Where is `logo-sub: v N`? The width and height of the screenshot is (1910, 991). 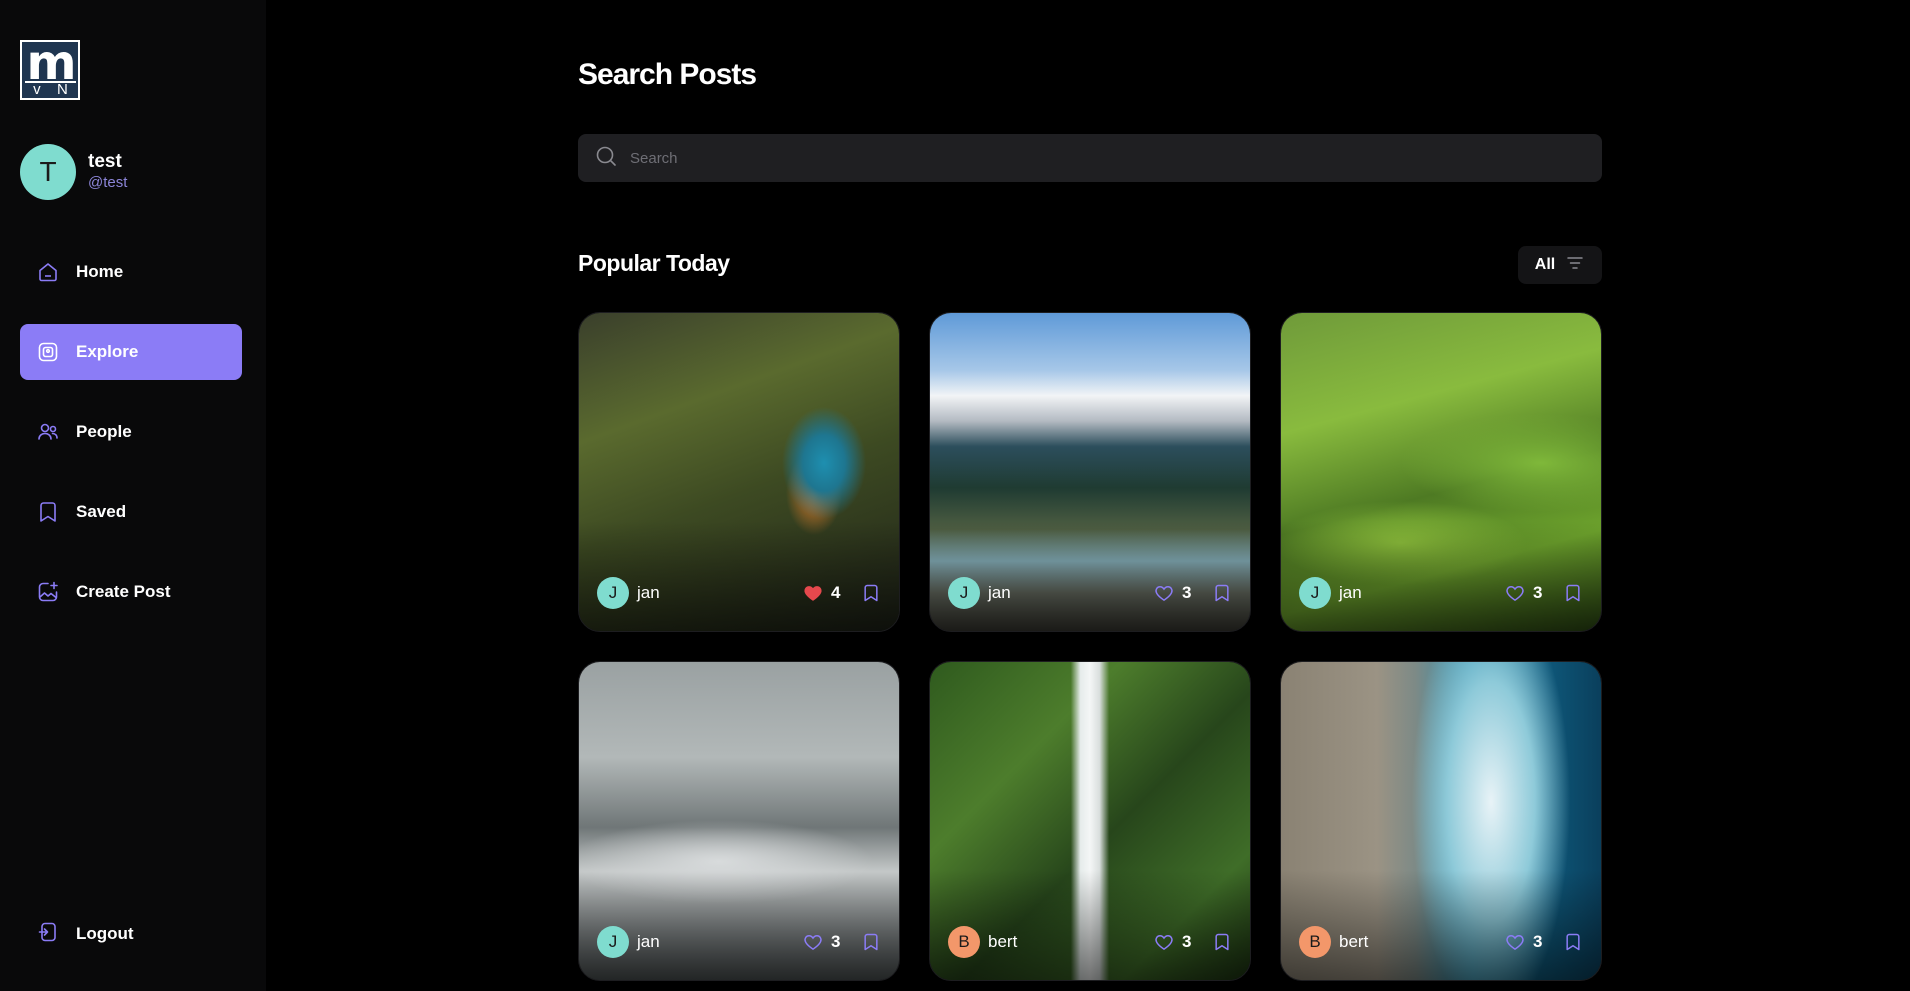
logo-sub: v N is located at coordinates (50, 89).